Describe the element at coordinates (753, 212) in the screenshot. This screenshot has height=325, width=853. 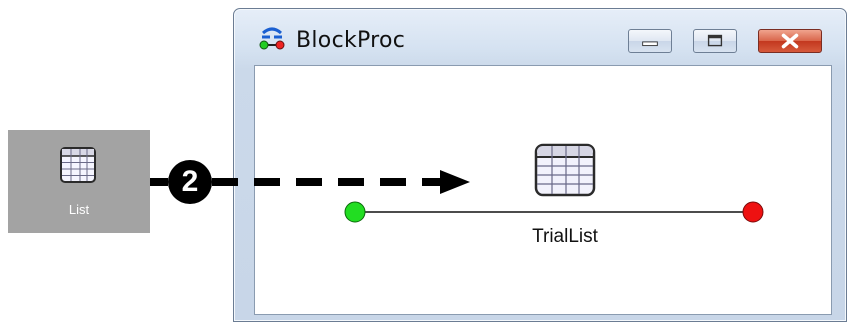
I see `timeline-end-node` at that location.